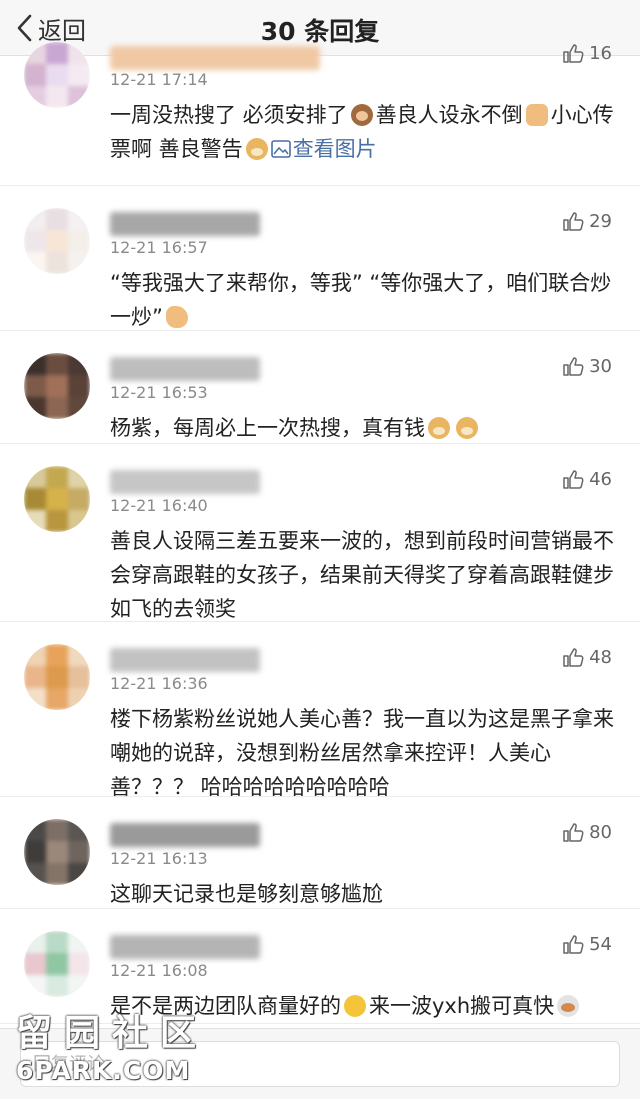 This screenshot has width=640, height=1099. What do you see at coordinates (587, 366) in the screenshot?
I see `like-button: 30` at bounding box center [587, 366].